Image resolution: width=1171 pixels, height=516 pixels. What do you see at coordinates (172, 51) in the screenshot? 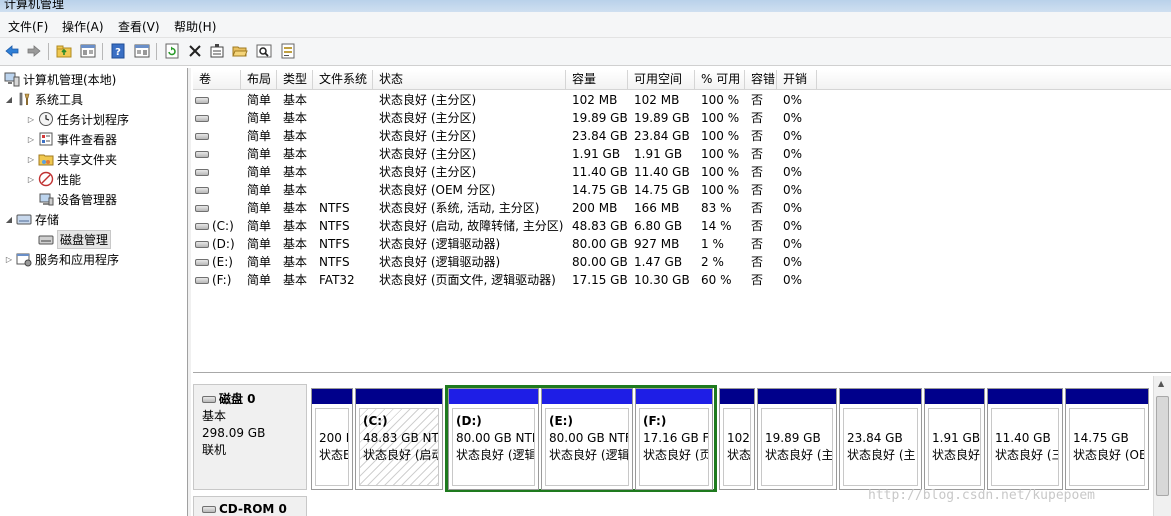
I see `refresh-icon` at bounding box center [172, 51].